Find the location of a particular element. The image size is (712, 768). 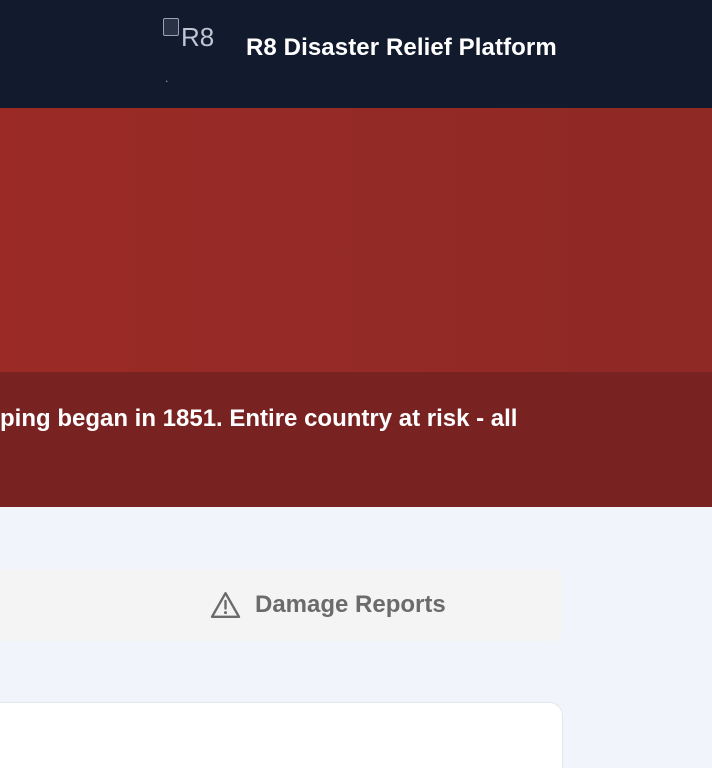

tab-bar: Damage Reports is located at coordinates (281, 605).